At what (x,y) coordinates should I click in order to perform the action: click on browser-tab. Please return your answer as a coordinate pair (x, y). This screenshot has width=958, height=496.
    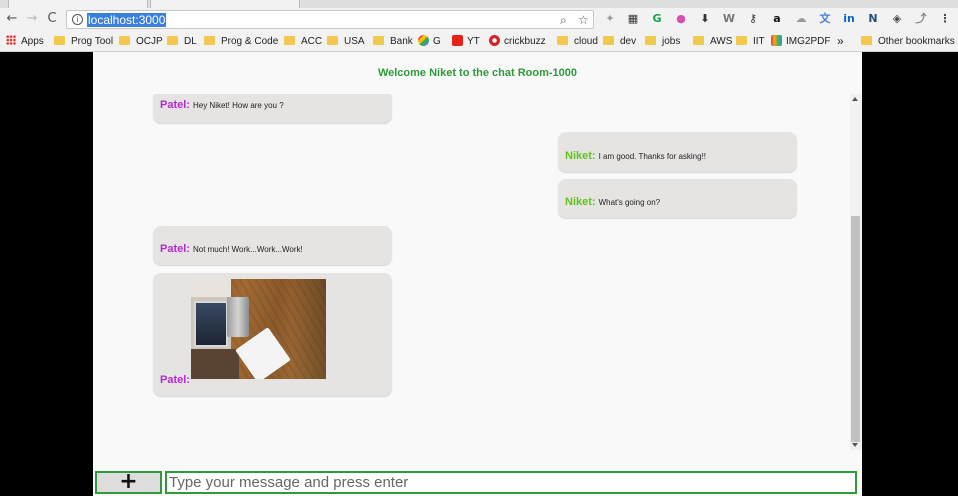
    Looking at the image, I should click on (78, 4).